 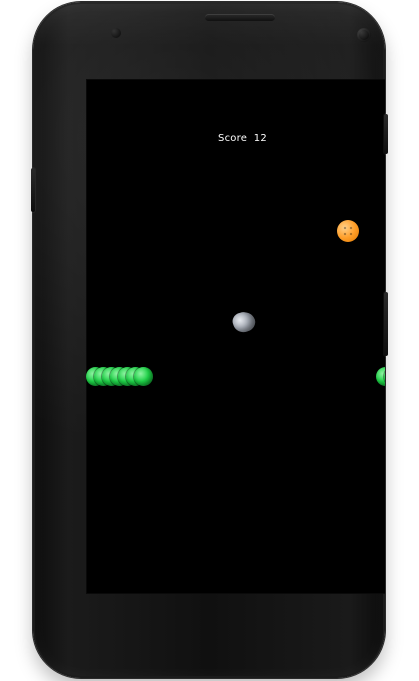 I want to click on food-pellet, so click(x=348, y=231).